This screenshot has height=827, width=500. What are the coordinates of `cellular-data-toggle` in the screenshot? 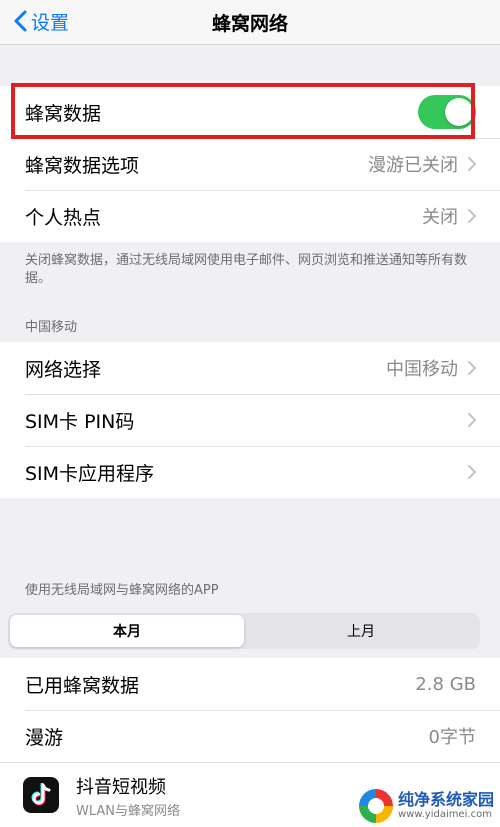 It's located at (447, 112).